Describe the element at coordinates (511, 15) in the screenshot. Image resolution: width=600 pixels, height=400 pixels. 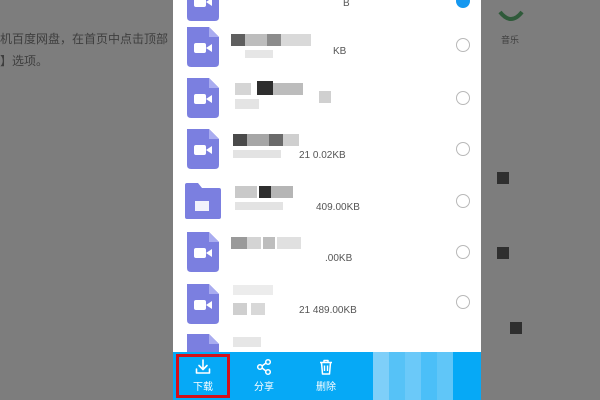
I see `music-app-icon` at that location.